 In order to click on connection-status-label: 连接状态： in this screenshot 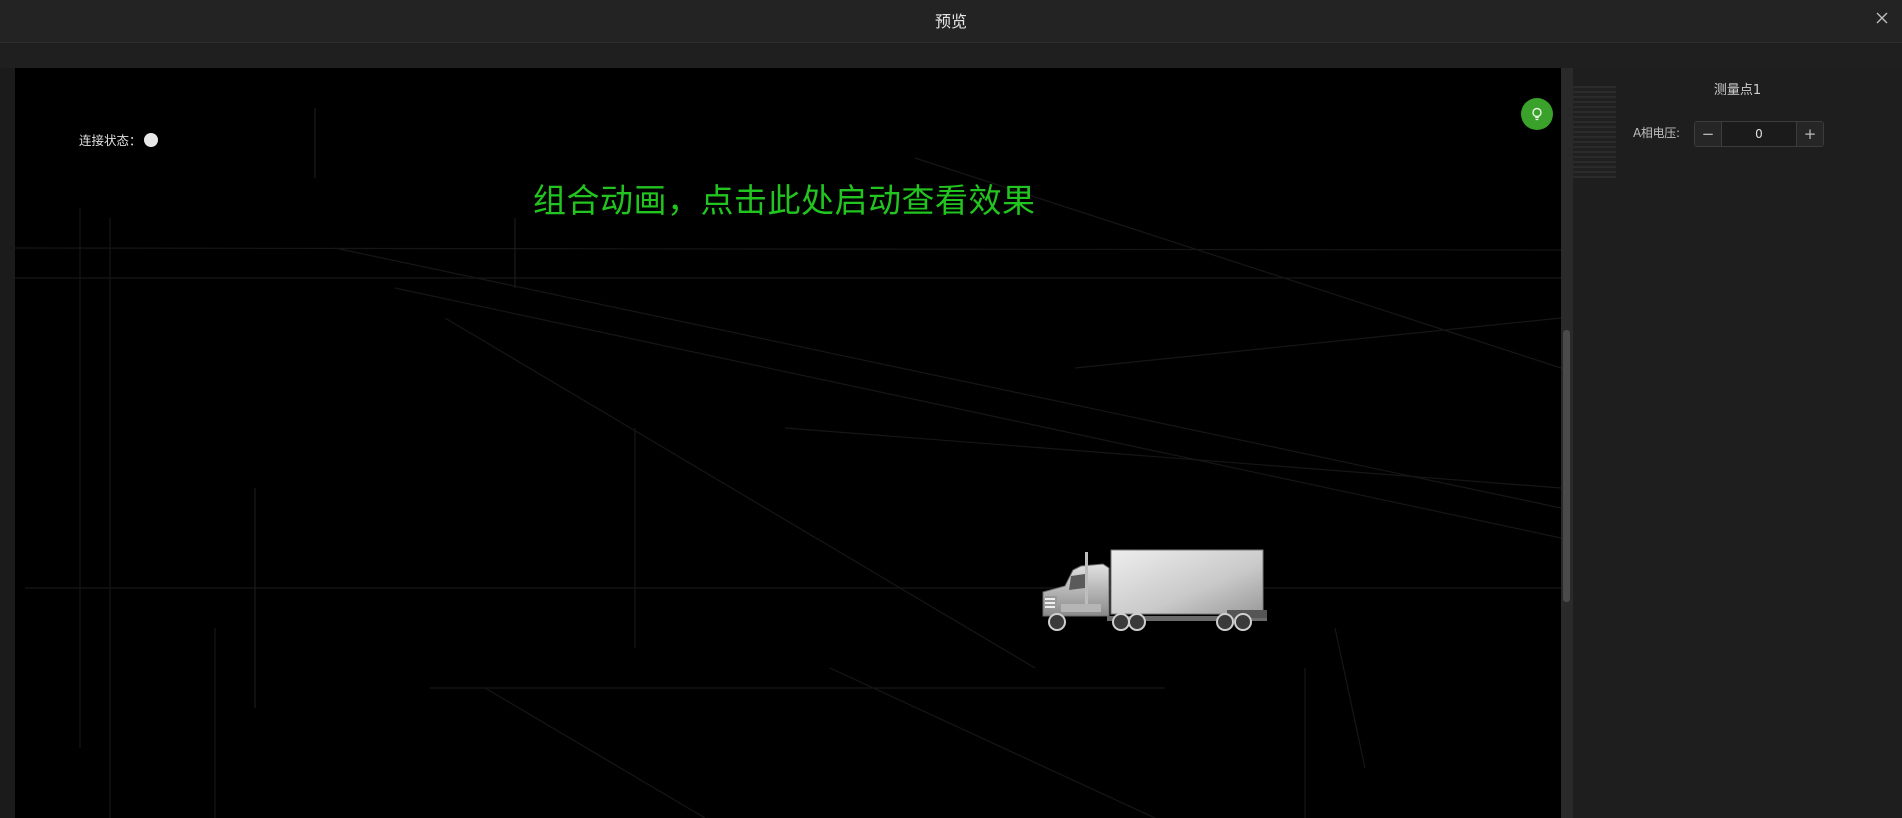, I will do `click(110, 140)`.